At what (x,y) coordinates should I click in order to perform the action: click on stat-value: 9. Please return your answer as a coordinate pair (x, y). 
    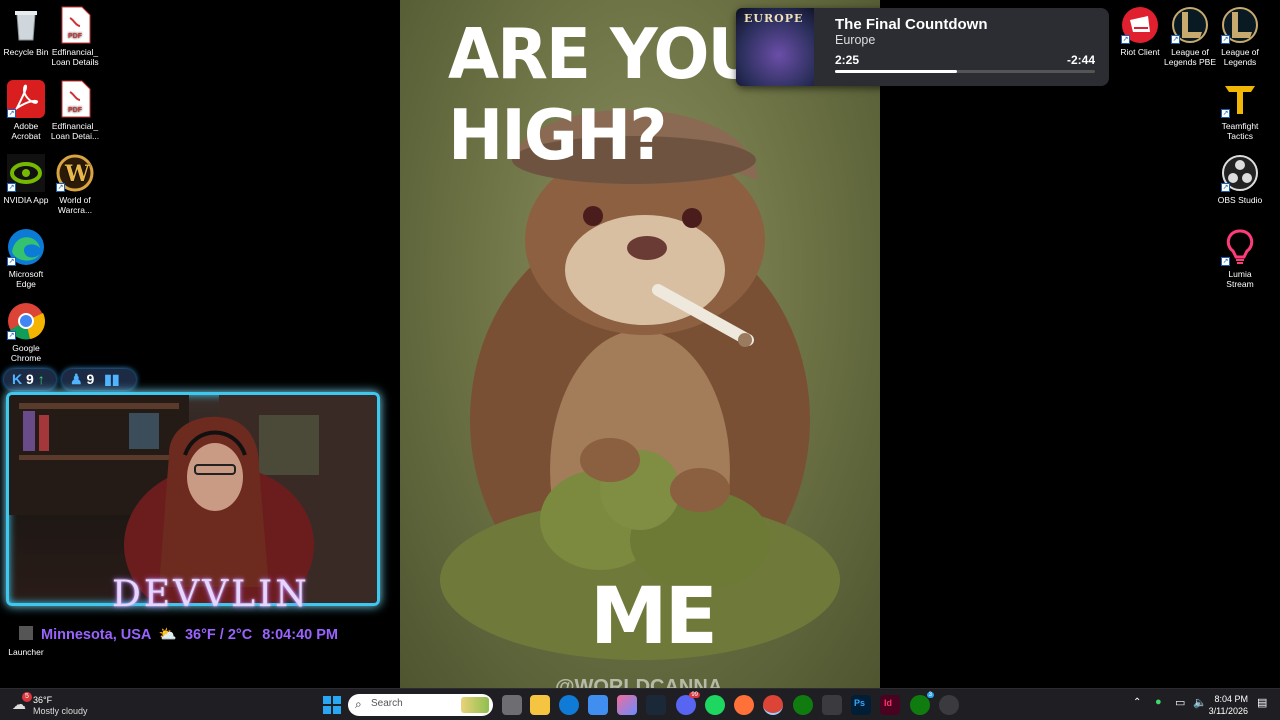
    Looking at the image, I should click on (90, 379).